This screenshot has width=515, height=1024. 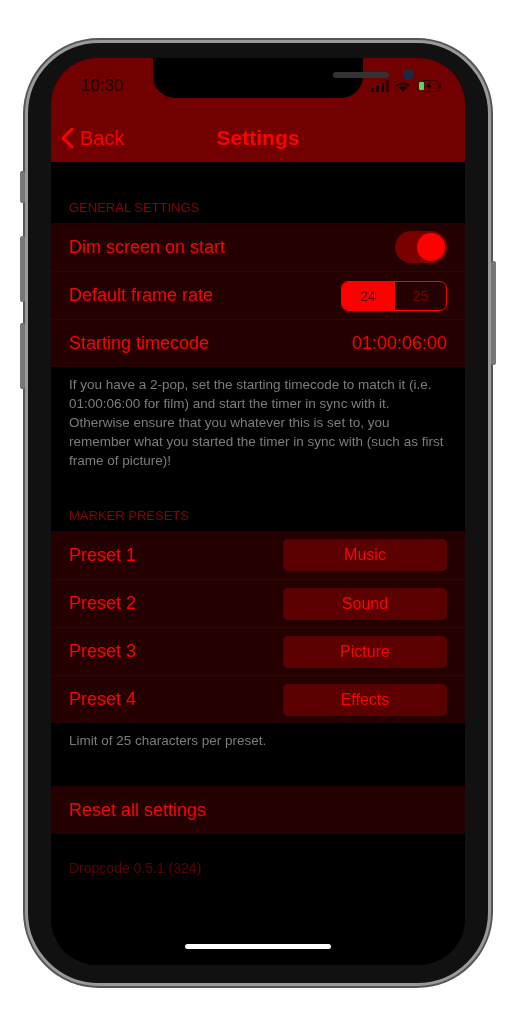 I want to click on toggle-switch, so click(x=421, y=247).